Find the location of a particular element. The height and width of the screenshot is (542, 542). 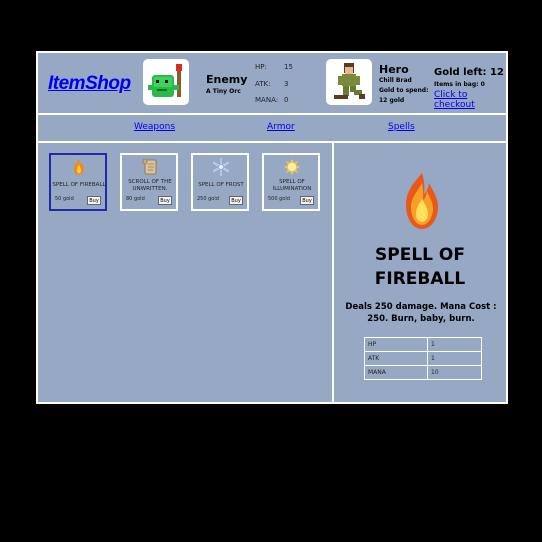

table-row: ATK 1 is located at coordinates (423, 358).